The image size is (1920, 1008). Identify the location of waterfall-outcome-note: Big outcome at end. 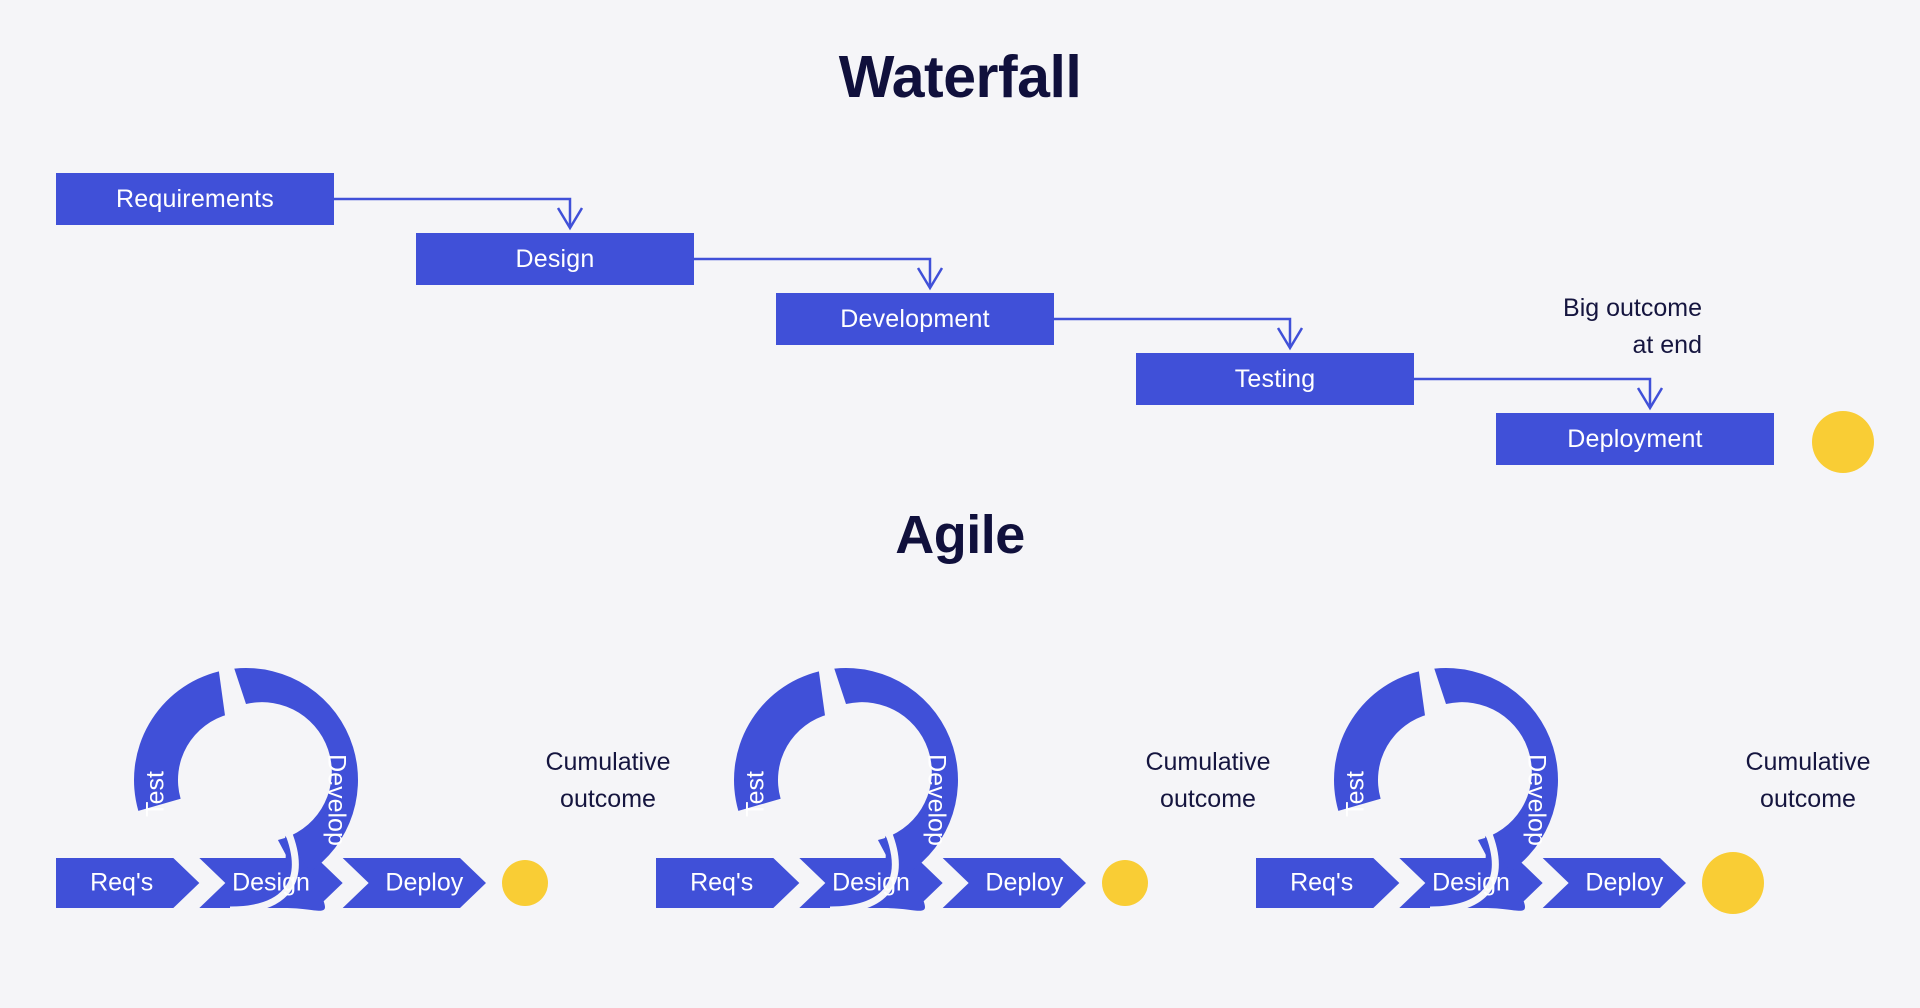
(1632, 326).